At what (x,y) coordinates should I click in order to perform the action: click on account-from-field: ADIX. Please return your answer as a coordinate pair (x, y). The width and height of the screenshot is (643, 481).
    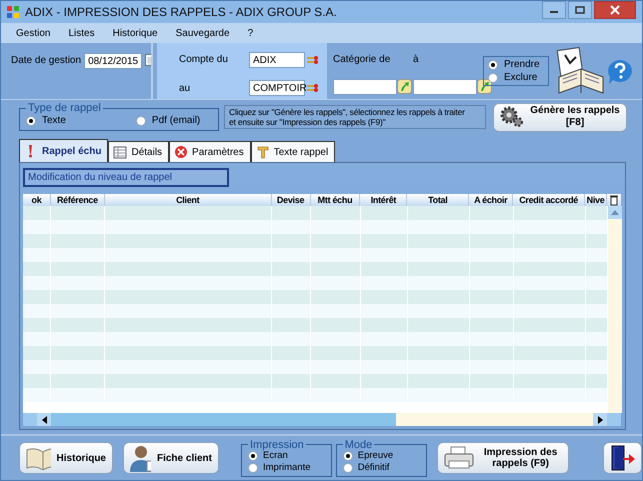
    Looking at the image, I should click on (277, 60).